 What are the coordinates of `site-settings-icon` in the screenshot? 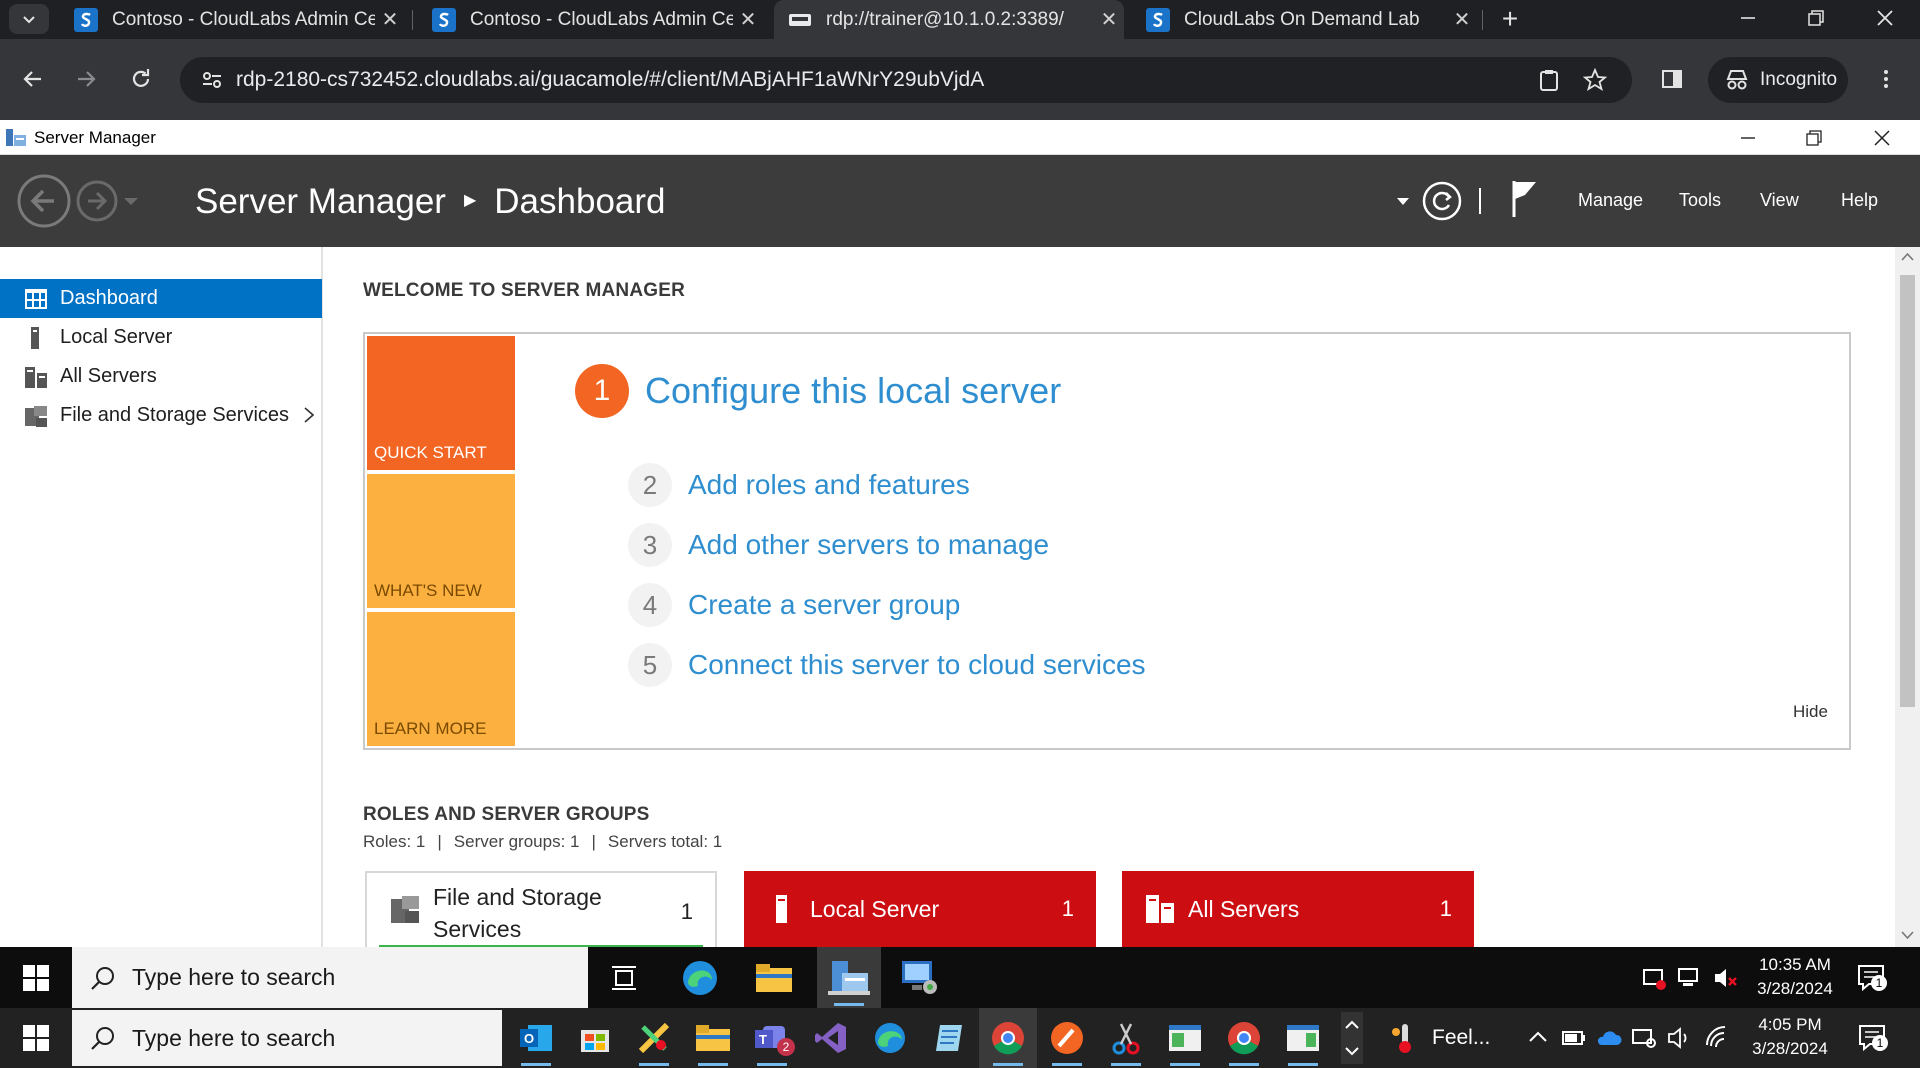 It's located at (212, 80).